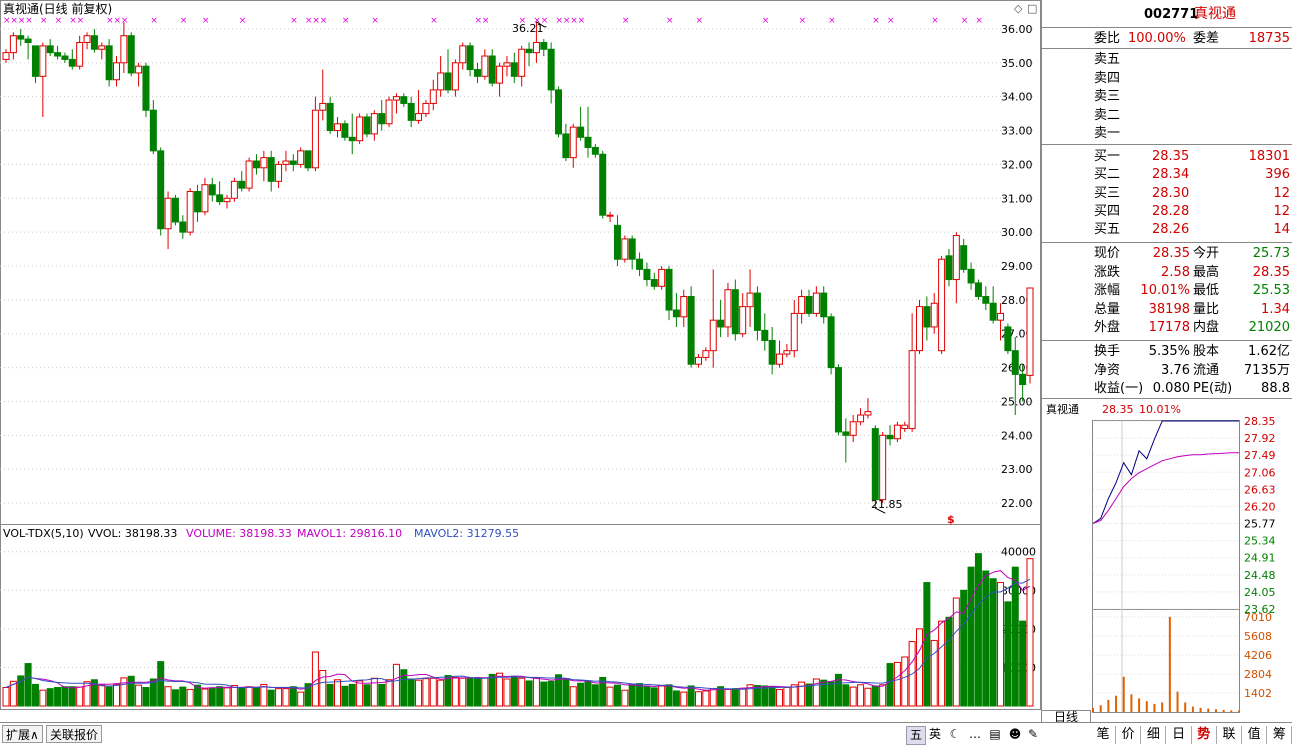 This screenshot has width=1292, height=746. Describe the element at coordinates (1204, 735) in the screenshot. I see `tab-4: 势` at that location.